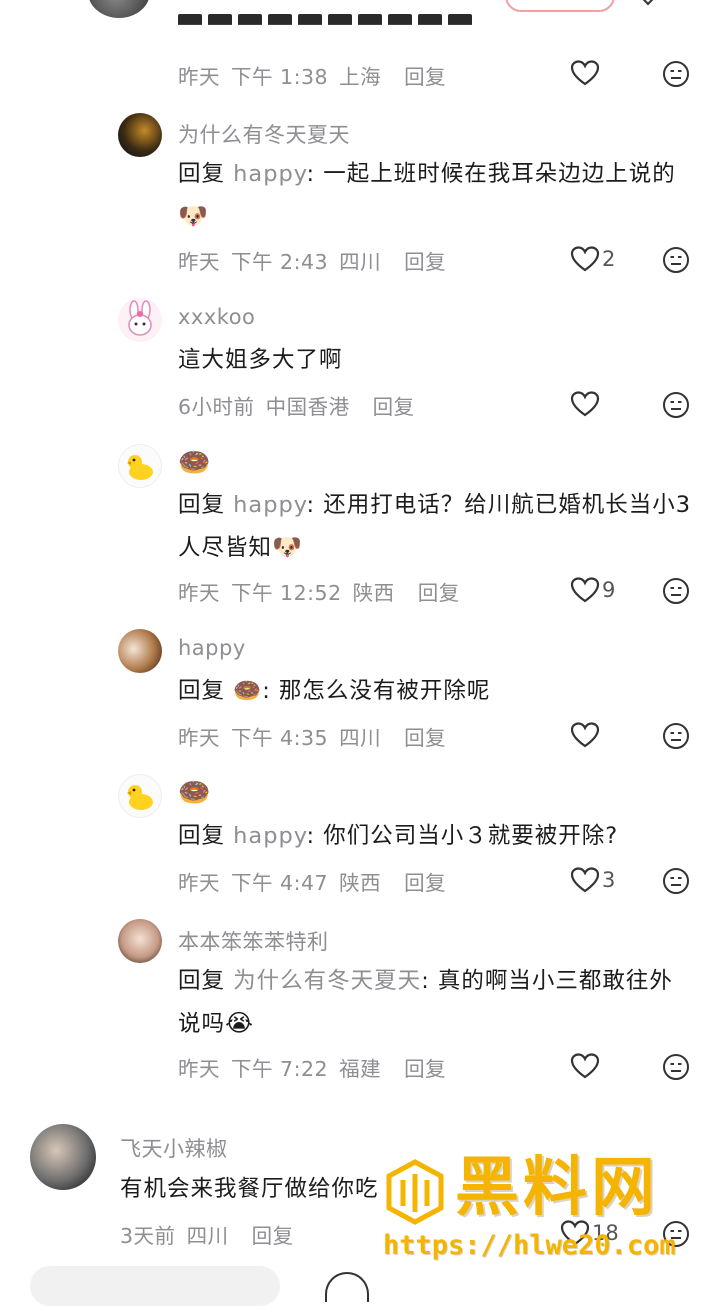  What do you see at coordinates (247, 691) in the screenshot?
I see `mention-link: 🍩` at bounding box center [247, 691].